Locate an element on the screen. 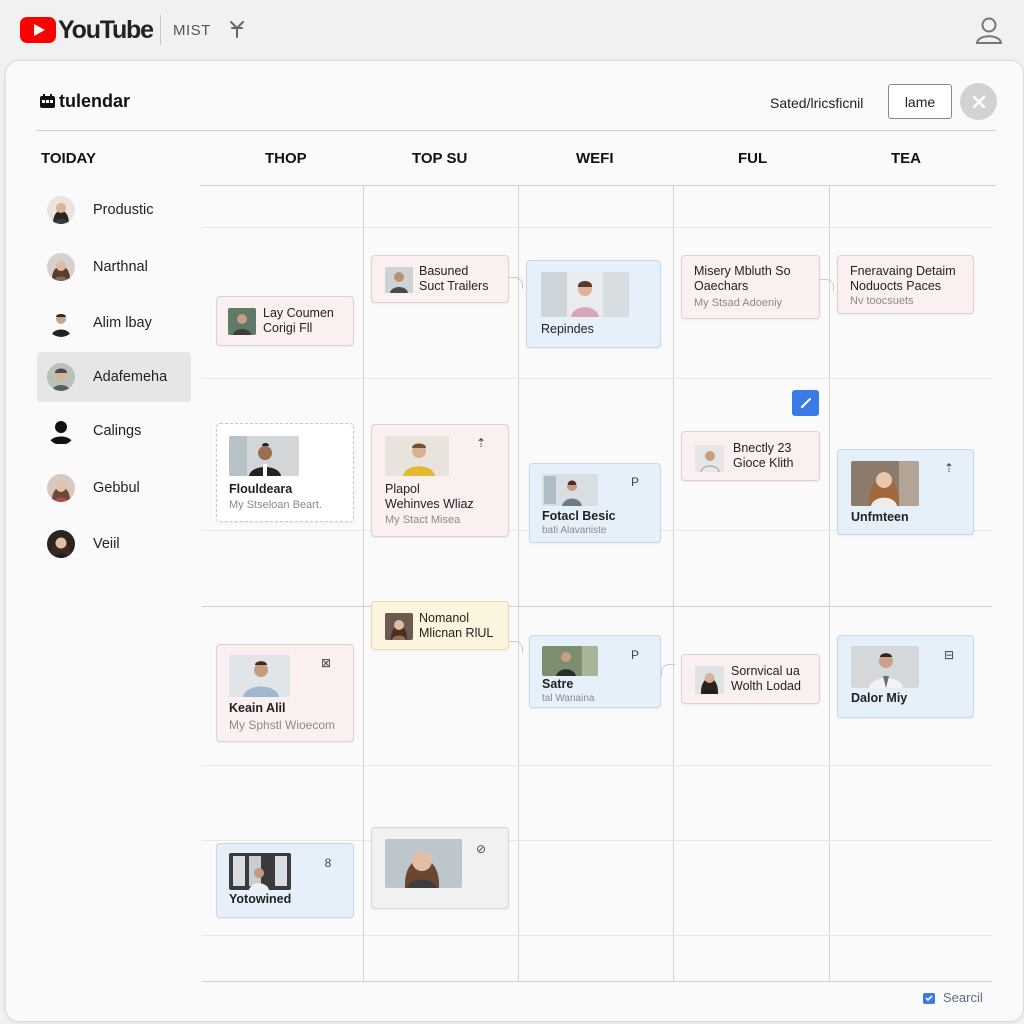  event-card-keain-alil: ⊠ Keain Alil My Sphstl Wioecom is located at coordinates (285, 693).